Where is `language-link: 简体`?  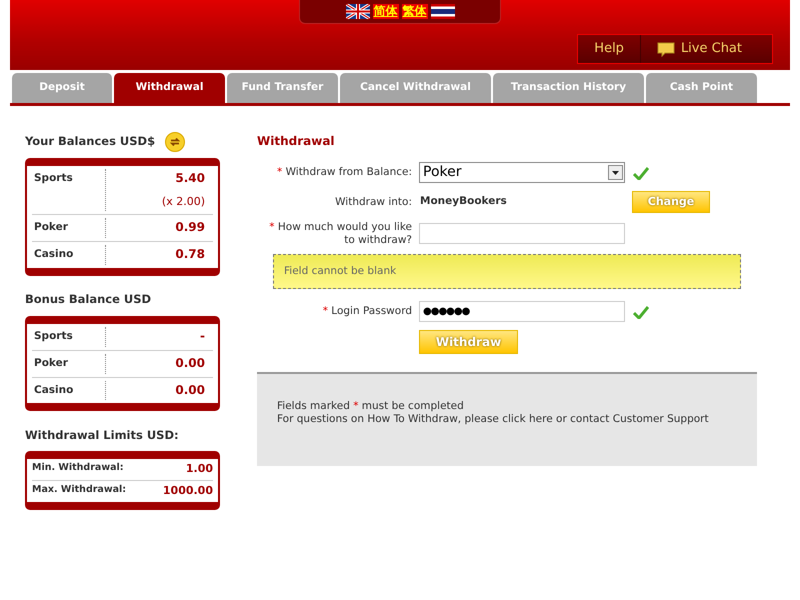
language-link: 简体 is located at coordinates (385, 11).